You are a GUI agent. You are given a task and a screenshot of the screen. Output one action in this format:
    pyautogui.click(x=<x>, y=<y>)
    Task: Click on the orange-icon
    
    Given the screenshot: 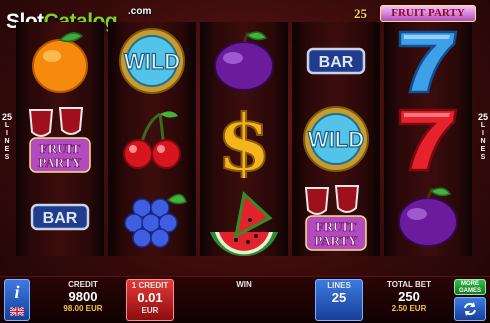 What is the action you would take?
    pyautogui.click(x=60, y=62)
    